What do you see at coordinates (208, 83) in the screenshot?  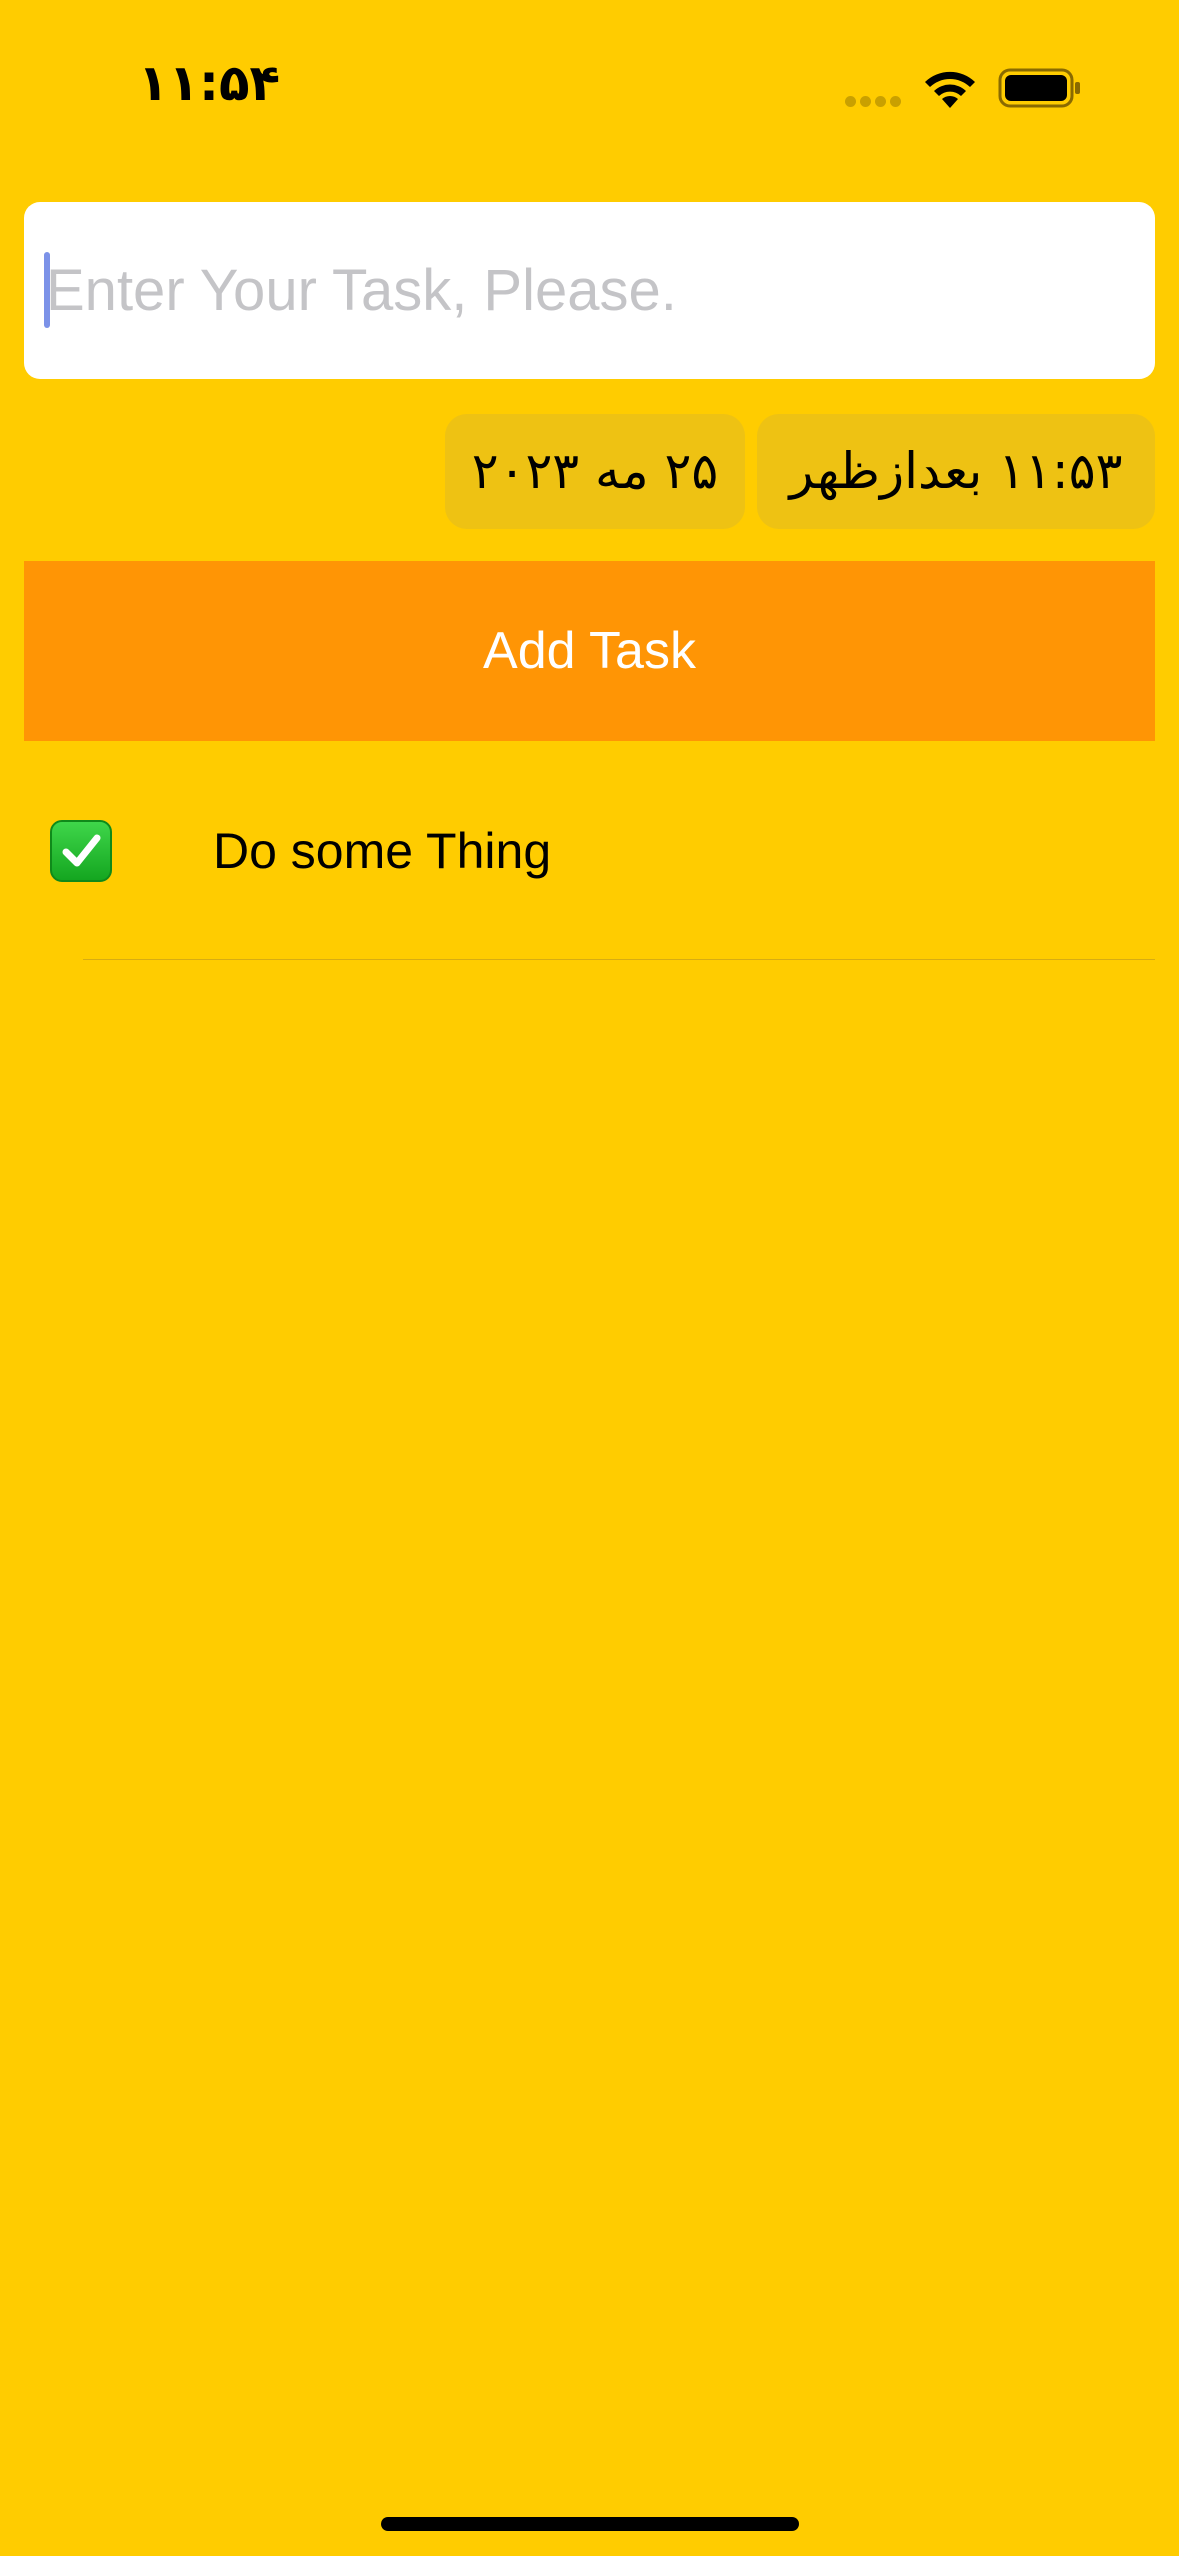 I see `status-time: ۱۱:۵۴` at bounding box center [208, 83].